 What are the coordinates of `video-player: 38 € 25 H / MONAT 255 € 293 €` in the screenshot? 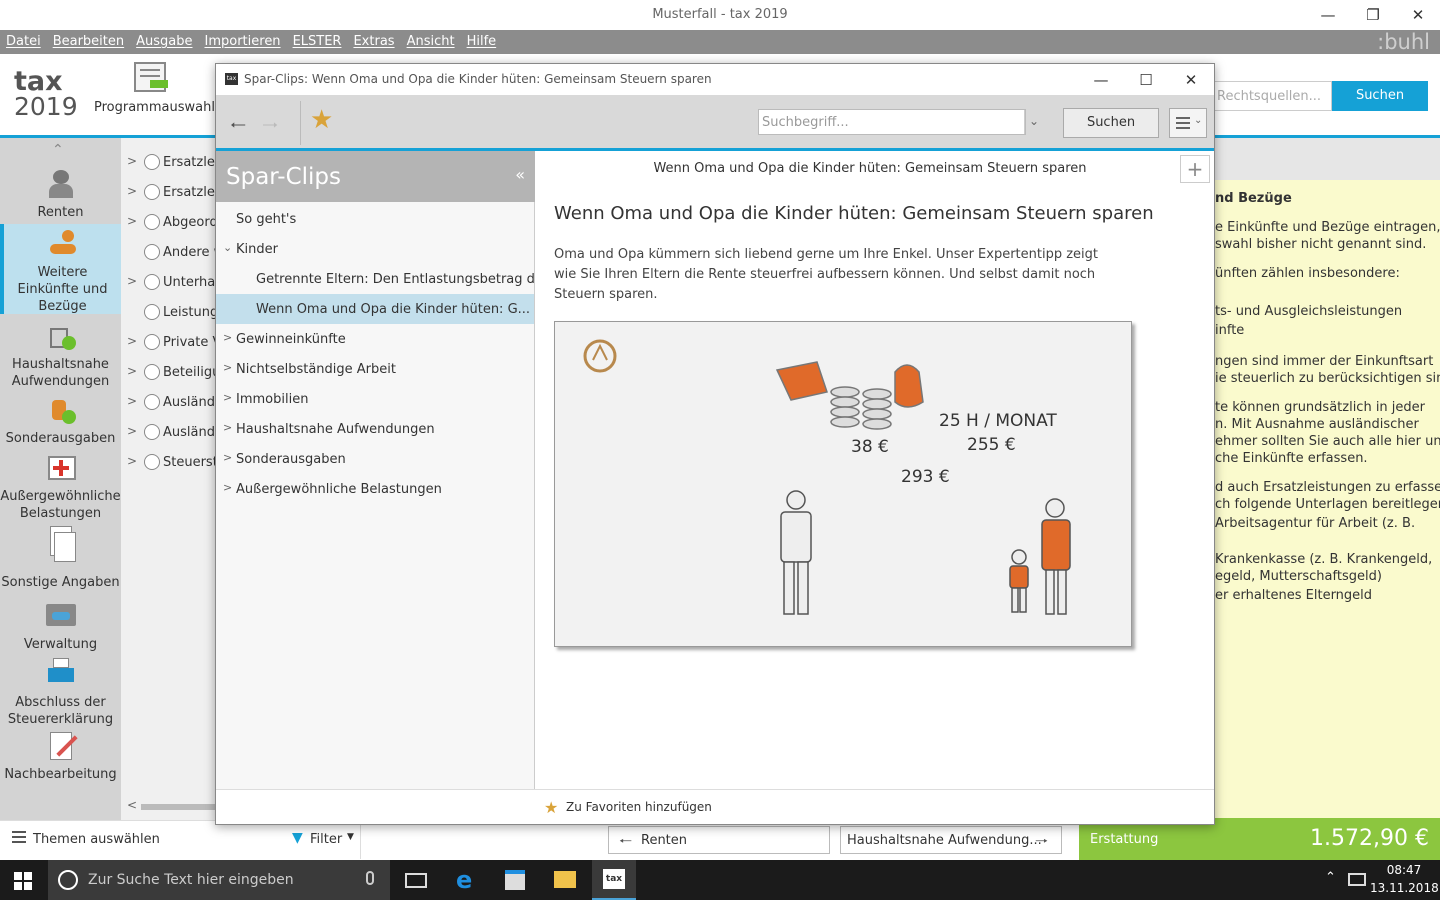 It's located at (843, 484).